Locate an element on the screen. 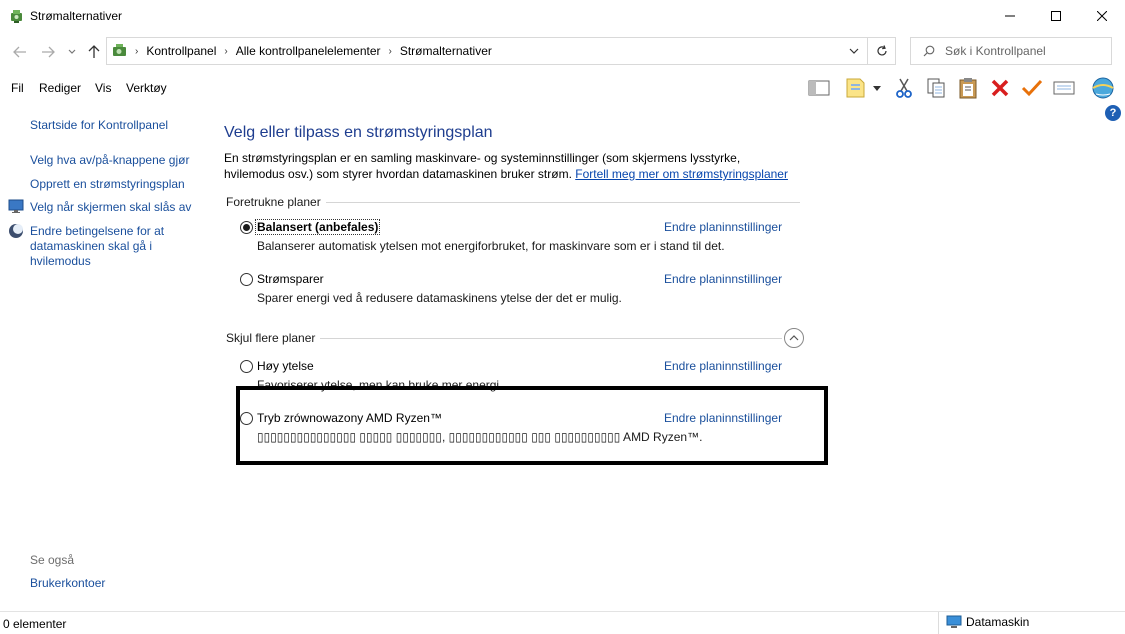 This screenshot has height=634, width=1125. search-placeholder: Søk i Kontrollpanel is located at coordinates (995, 51).